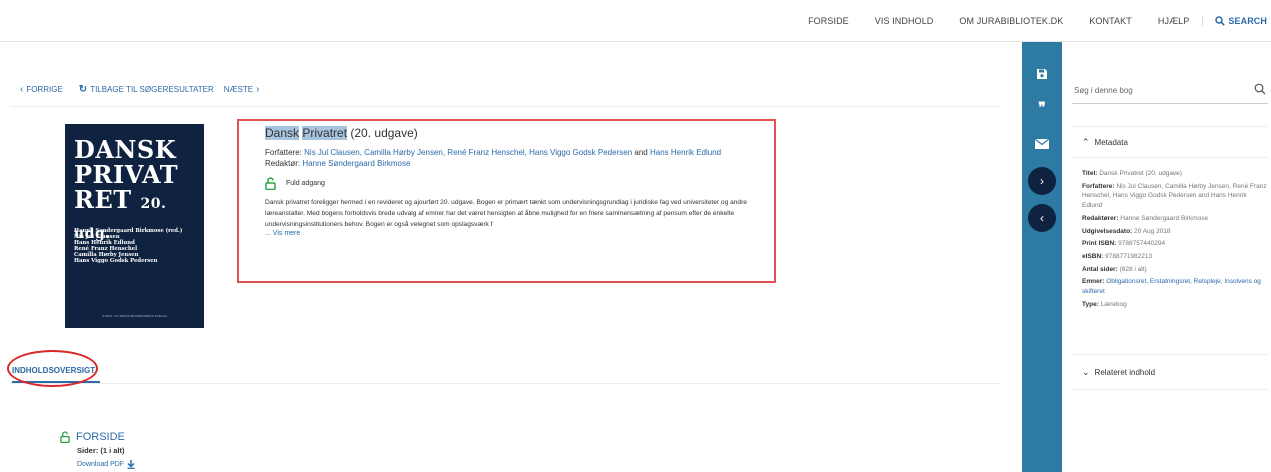  I want to click on nav-forside: FORSIDE, so click(828, 21).